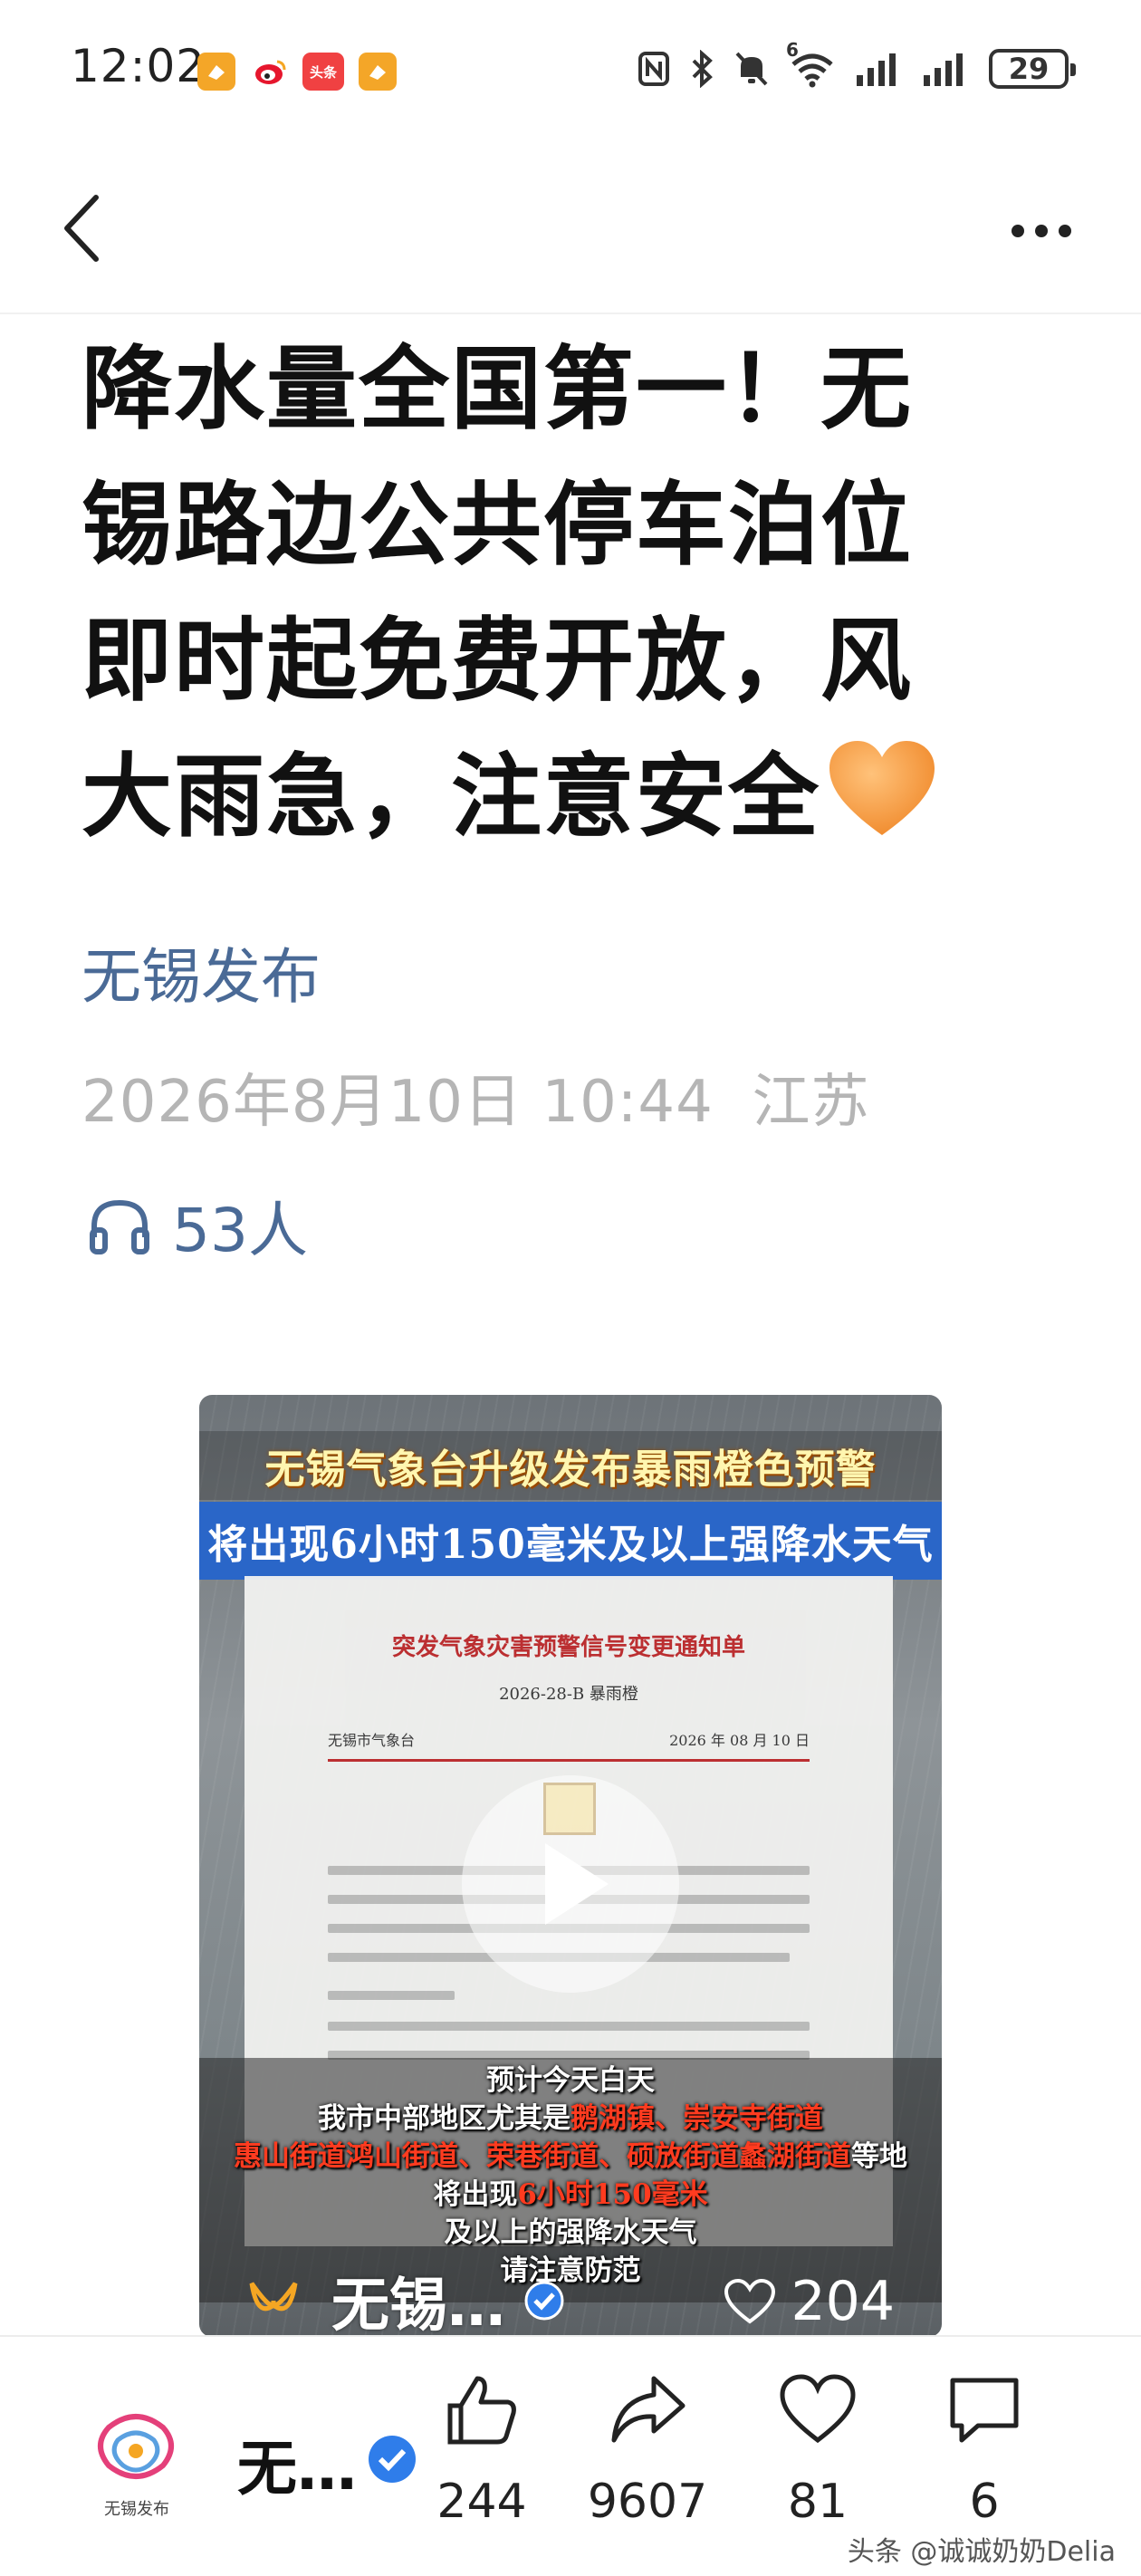 Image resolution: width=1141 pixels, height=2576 pixels. What do you see at coordinates (985, 2410) in the screenshot?
I see `comment-icon` at bounding box center [985, 2410].